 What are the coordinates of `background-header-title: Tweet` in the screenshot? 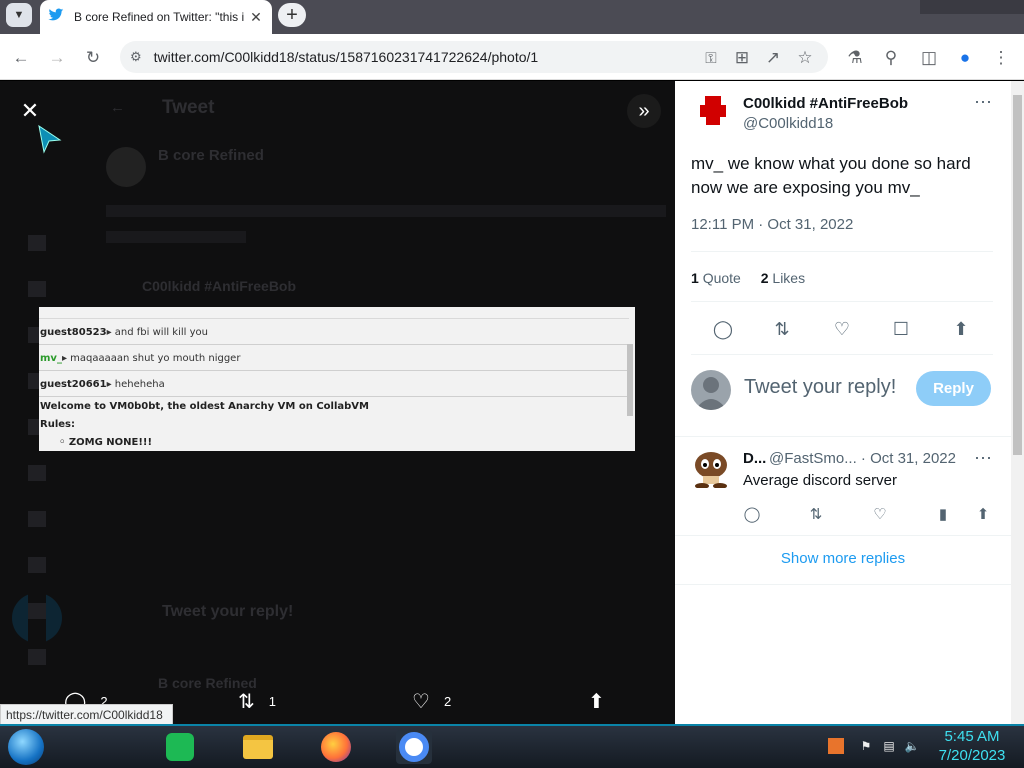 It's located at (188, 107).